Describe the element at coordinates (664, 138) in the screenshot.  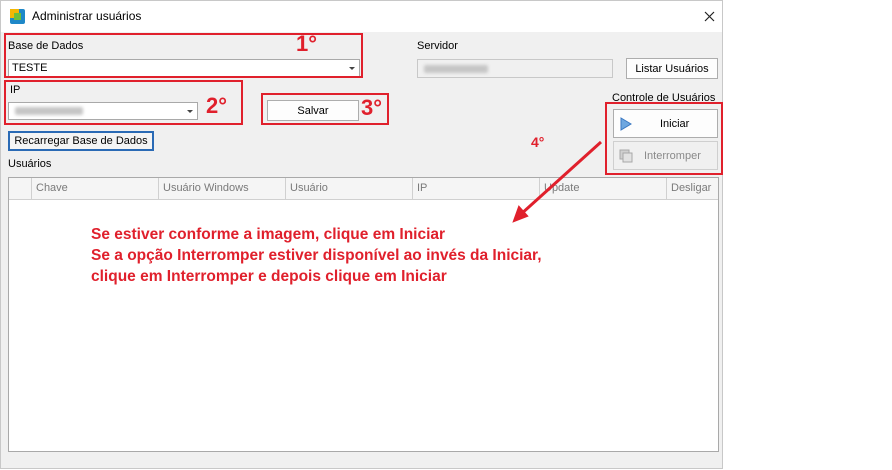
I see `step4-highlight` at that location.